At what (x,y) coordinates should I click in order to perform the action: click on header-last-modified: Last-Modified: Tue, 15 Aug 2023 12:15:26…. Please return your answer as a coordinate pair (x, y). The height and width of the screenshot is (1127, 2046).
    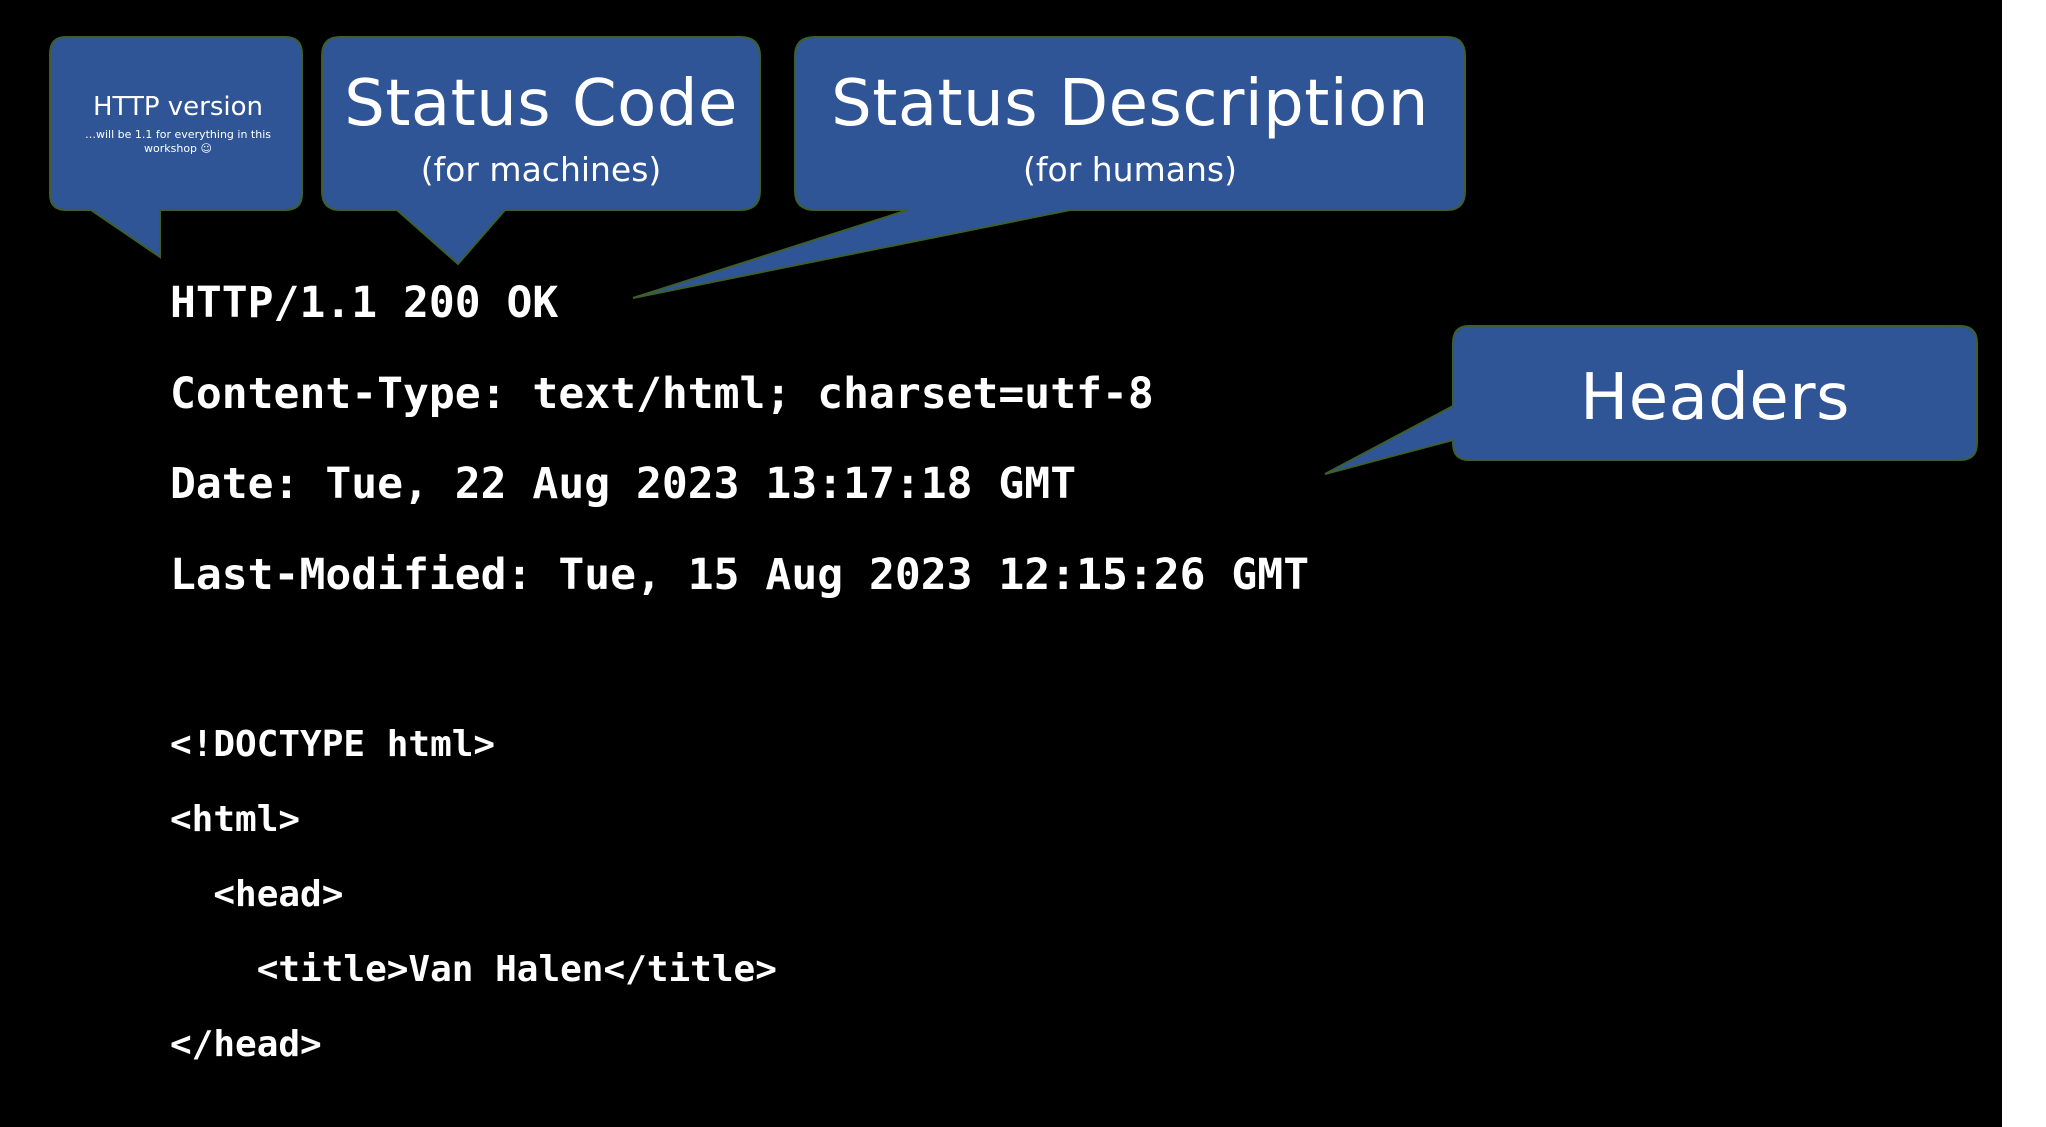
    Looking at the image, I should click on (740, 575).